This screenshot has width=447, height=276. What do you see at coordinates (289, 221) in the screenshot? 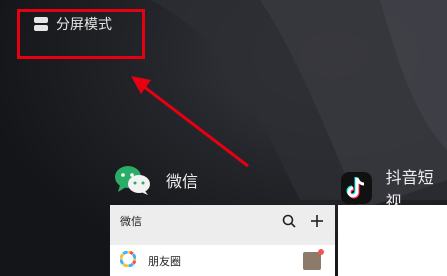
I see `search-icon` at bounding box center [289, 221].